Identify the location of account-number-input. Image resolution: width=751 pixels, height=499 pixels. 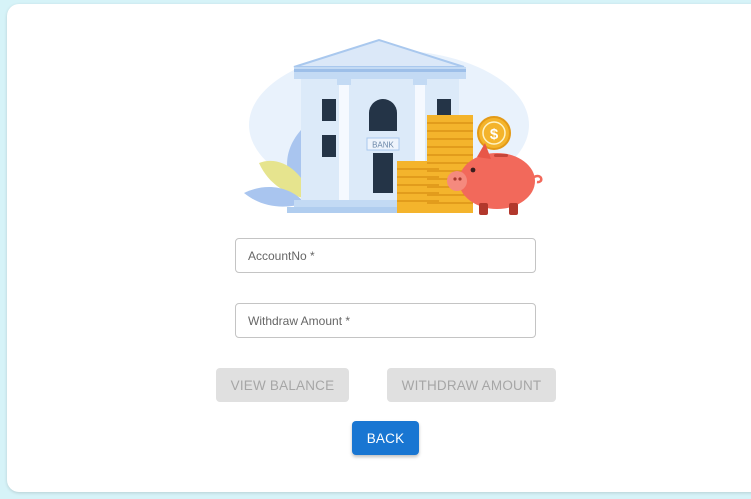
(385, 255).